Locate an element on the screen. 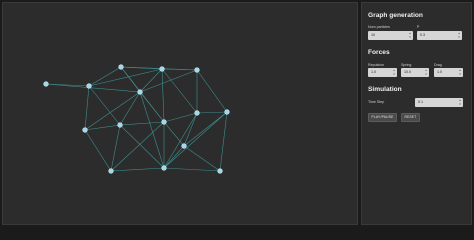 The image size is (474, 240). time-step-label: Time Step is located at coordinates (376, 102).